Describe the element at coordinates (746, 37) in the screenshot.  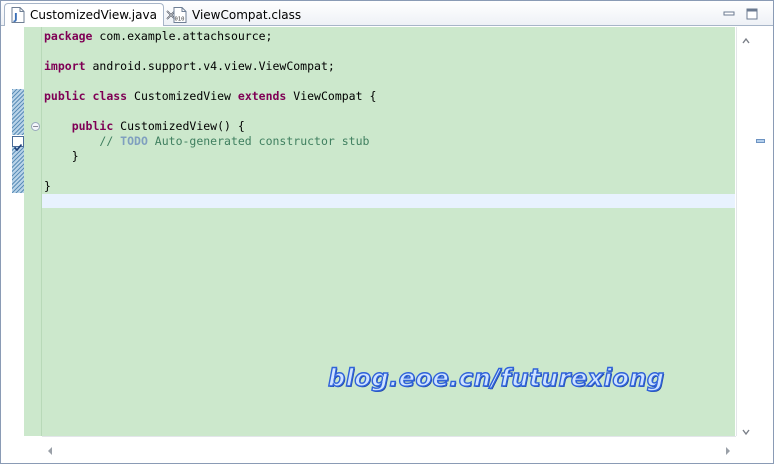
I see `scroll-up-icon` at that location.